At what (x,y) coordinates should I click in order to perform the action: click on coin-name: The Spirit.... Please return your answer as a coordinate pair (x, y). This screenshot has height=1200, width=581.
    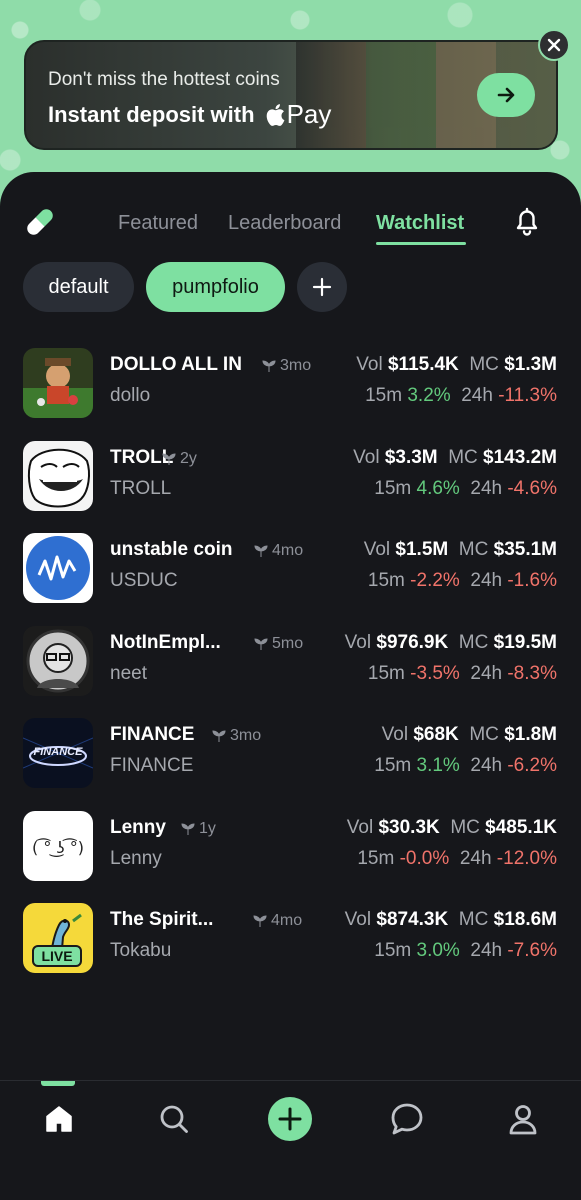
    Looking at the image, I should click on (162, 919).